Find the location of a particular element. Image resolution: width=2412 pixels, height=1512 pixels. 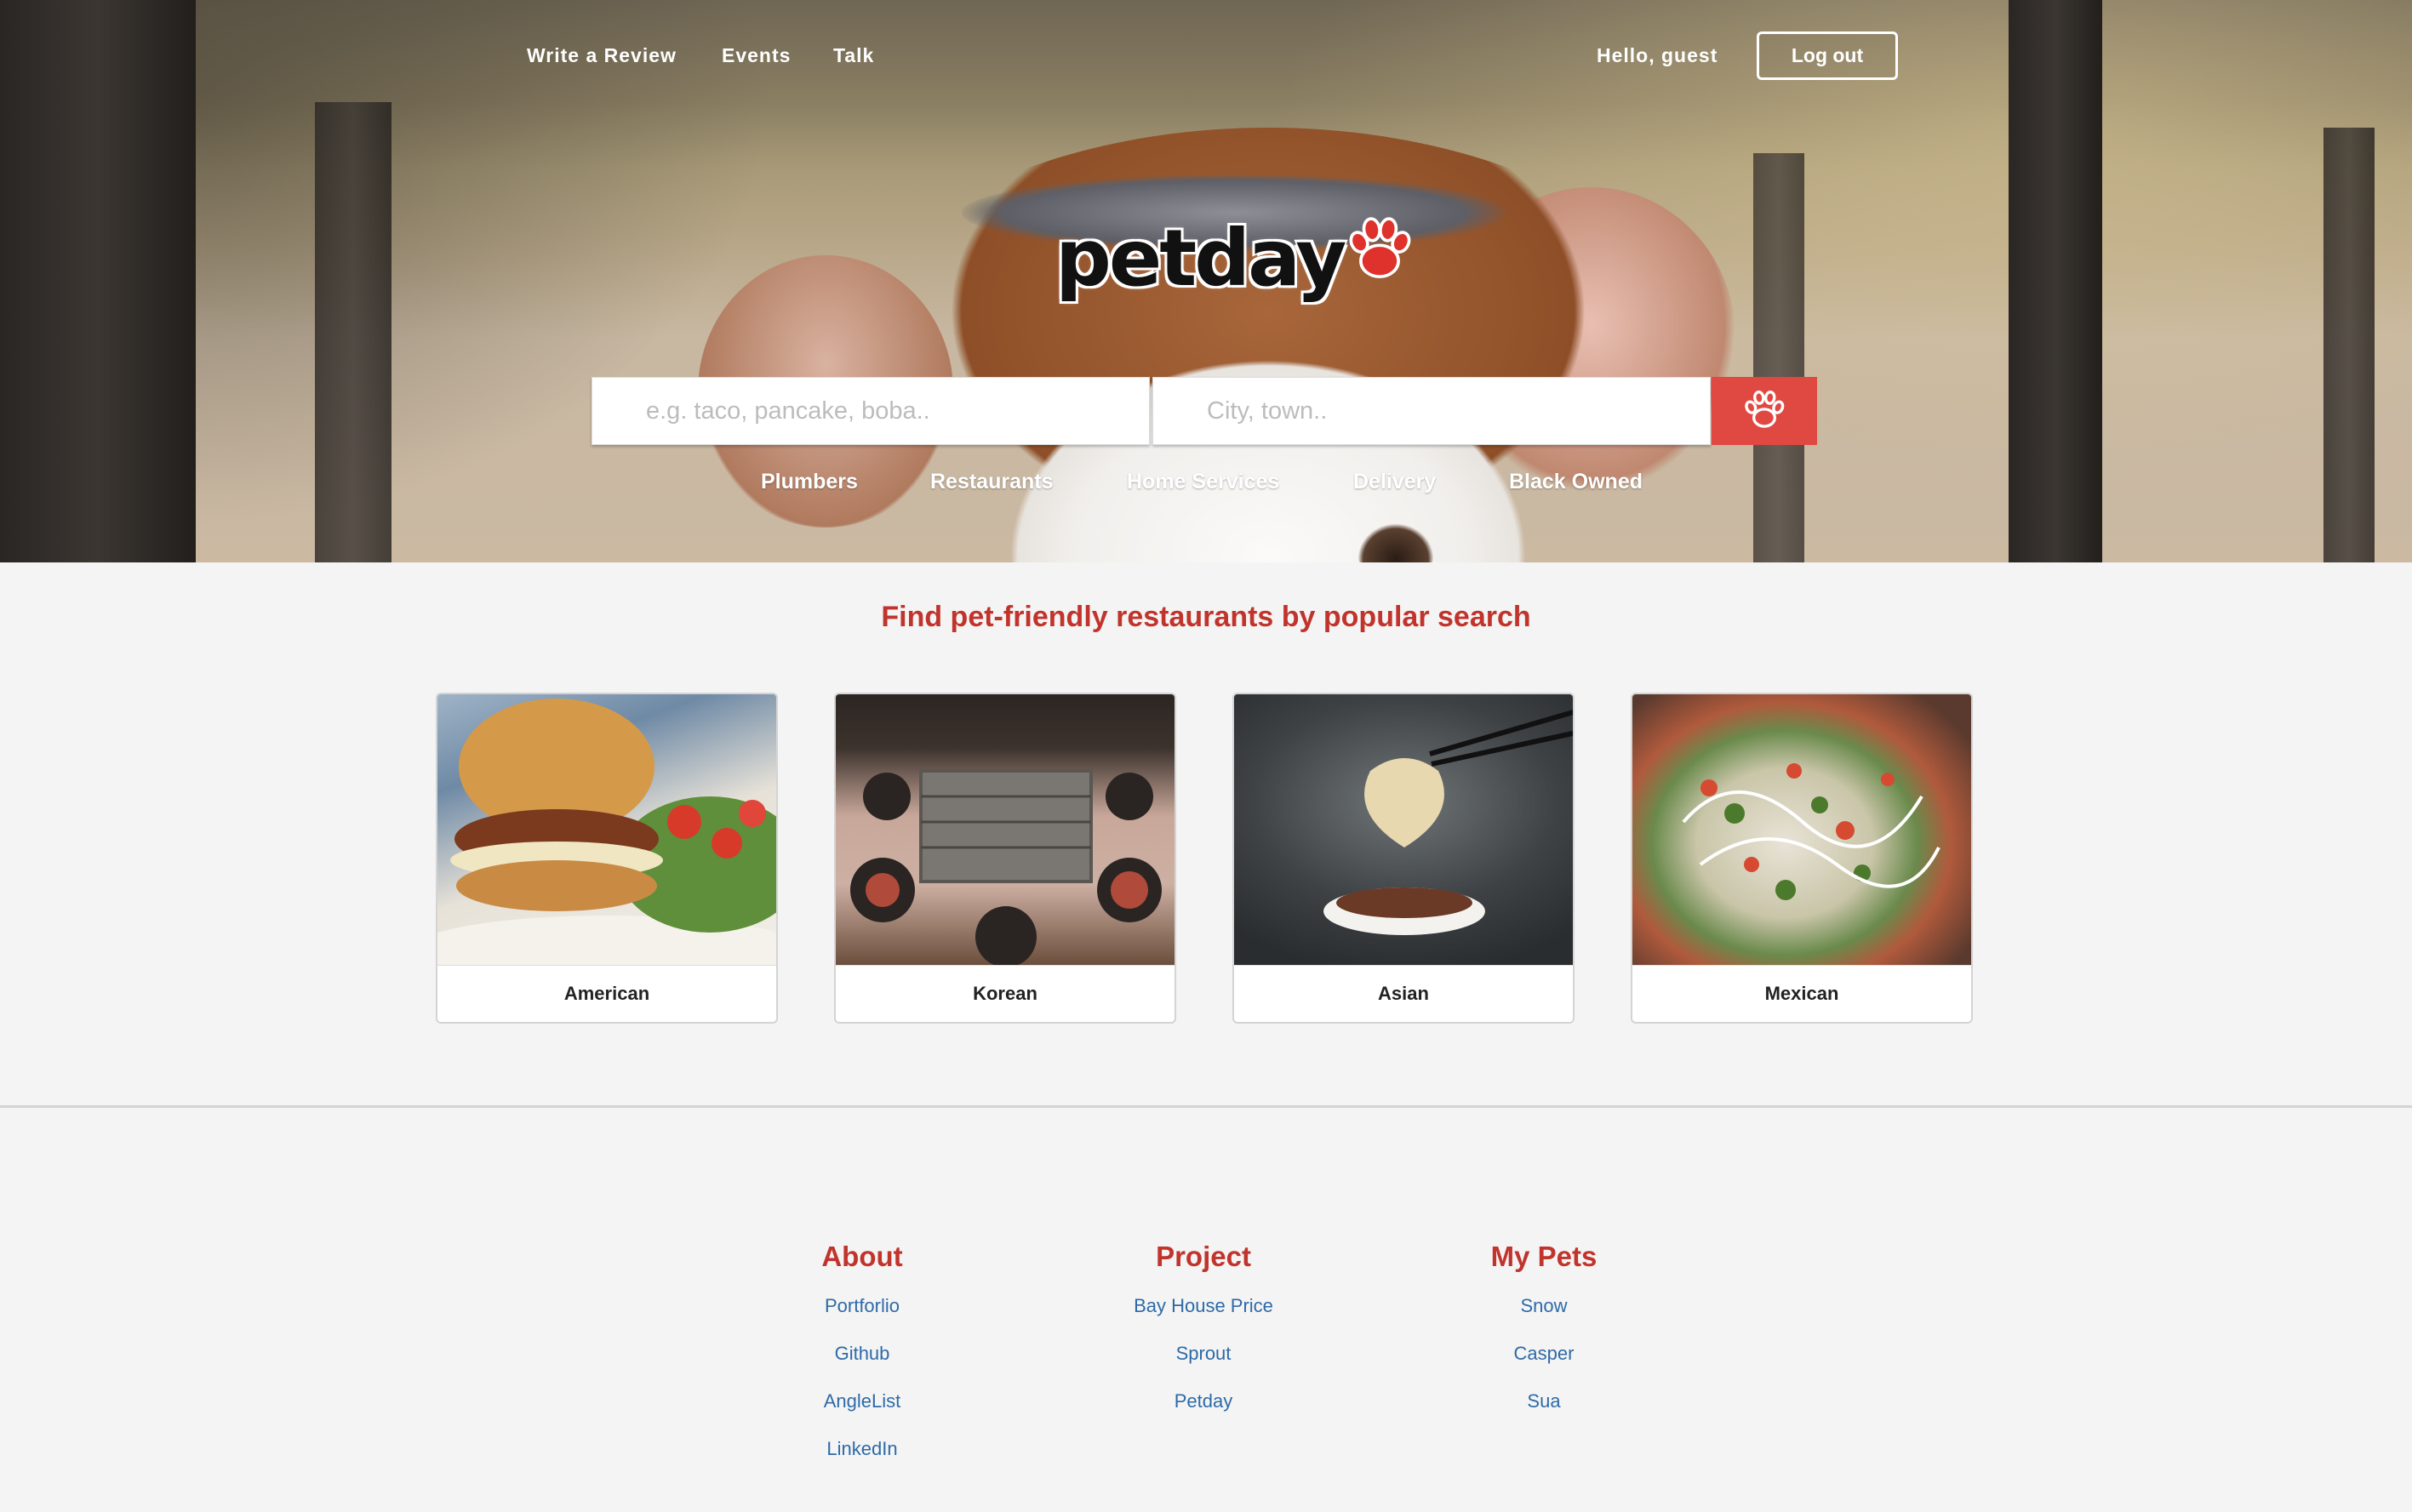

dumpling-illustration is located at coordinates (1448, 822).